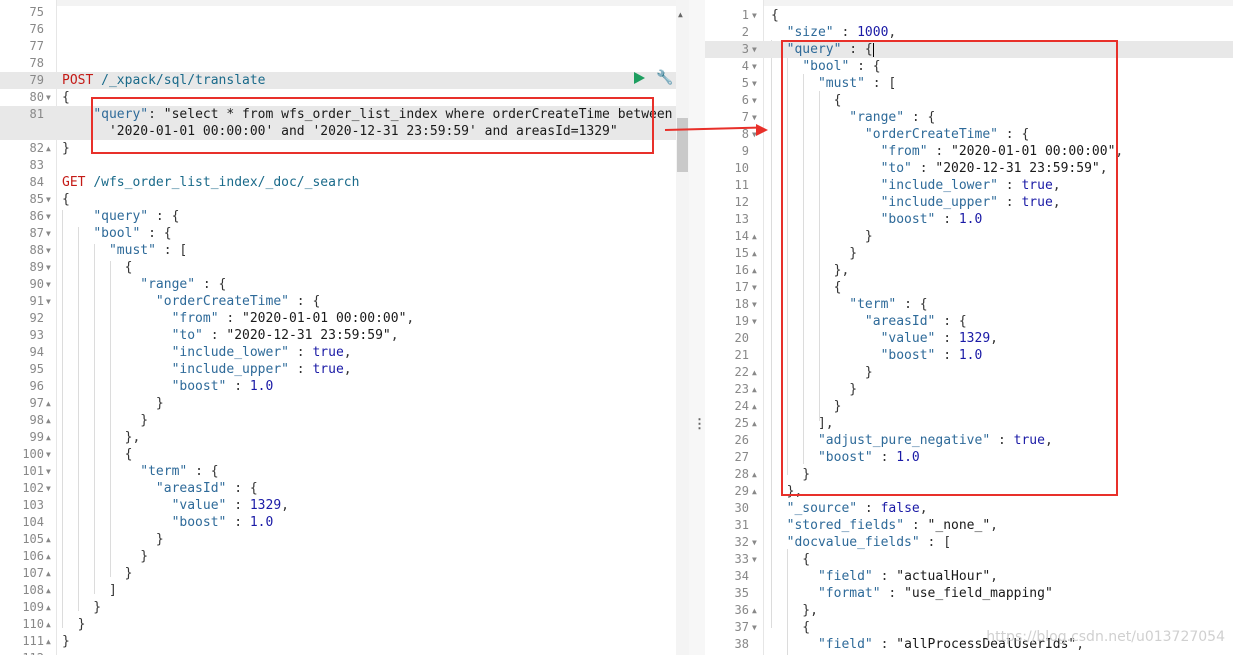 The width and height of the screenshot is (1233, 655). I want to click on code-line: 19 ▼ "areasId" : {, so click(850, 321).